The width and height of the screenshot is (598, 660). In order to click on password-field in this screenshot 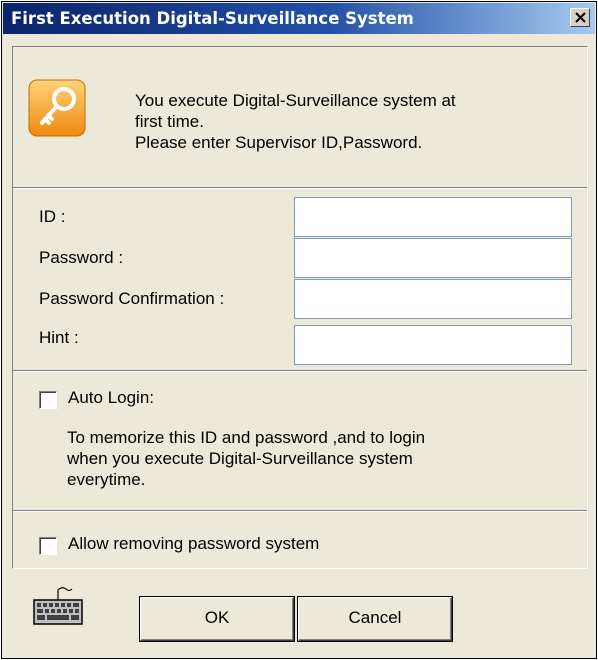, I will do `click(433, 258)`.